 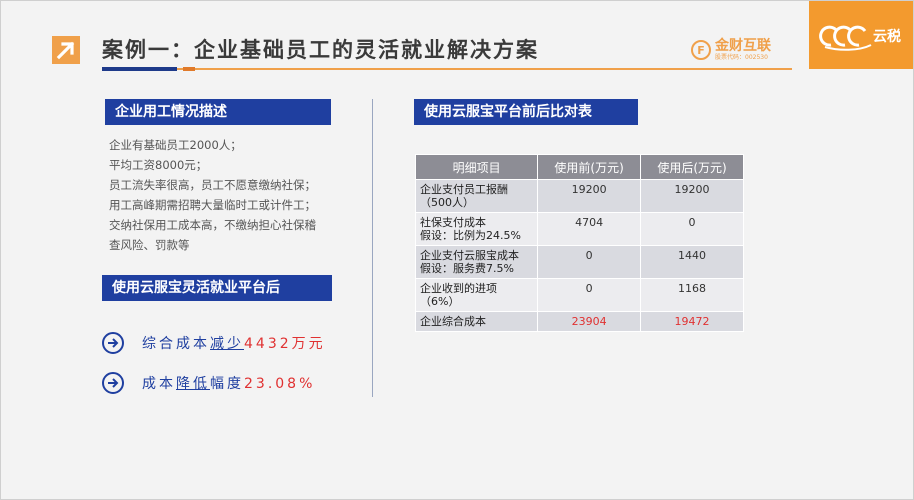 I want to click on table-cell-after: 19200, so click(x=692, y=196).